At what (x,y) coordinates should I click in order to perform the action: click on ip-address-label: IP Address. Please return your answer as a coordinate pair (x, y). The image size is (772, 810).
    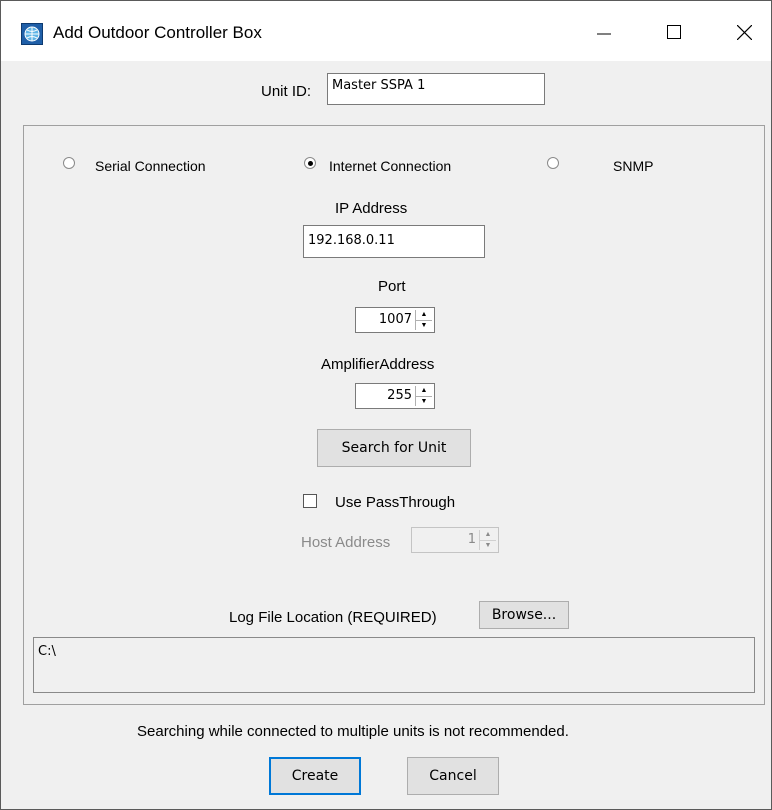
    Looking at the image, I should click on (371, 208).